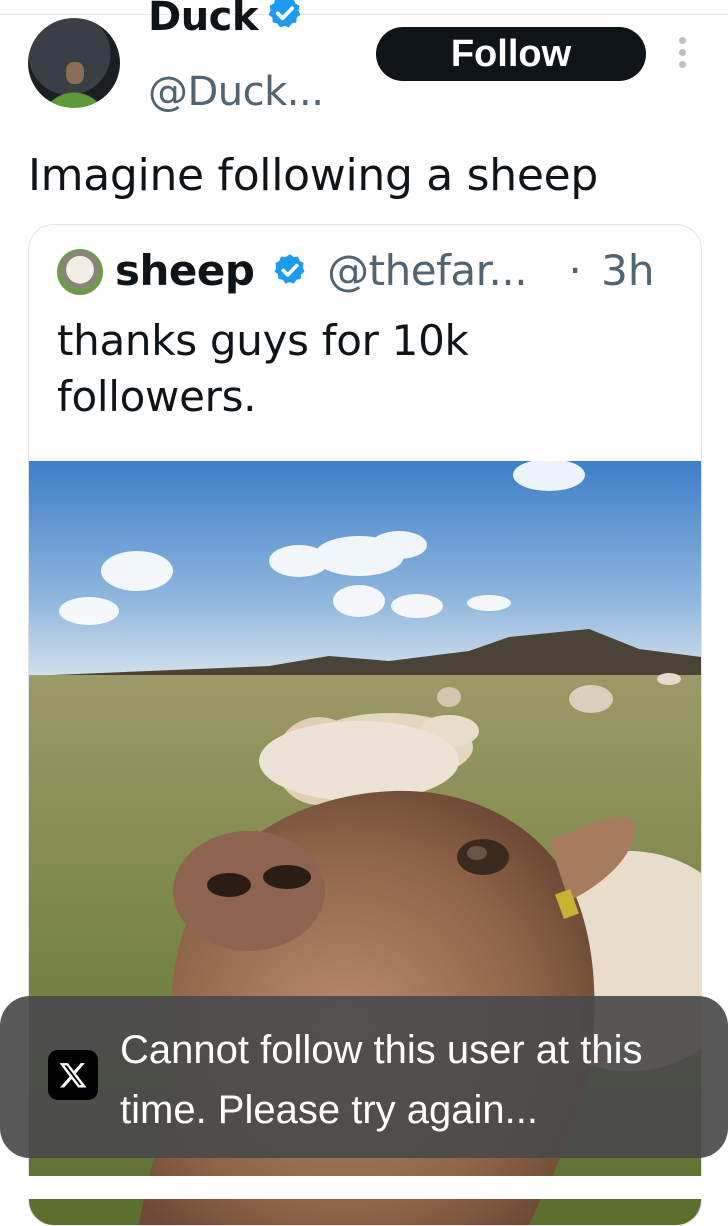 This screenshot has height=1226, width=728. I want to click on quoted-tweet-header: sheep @thefar... · 3h, so click(385, 272).